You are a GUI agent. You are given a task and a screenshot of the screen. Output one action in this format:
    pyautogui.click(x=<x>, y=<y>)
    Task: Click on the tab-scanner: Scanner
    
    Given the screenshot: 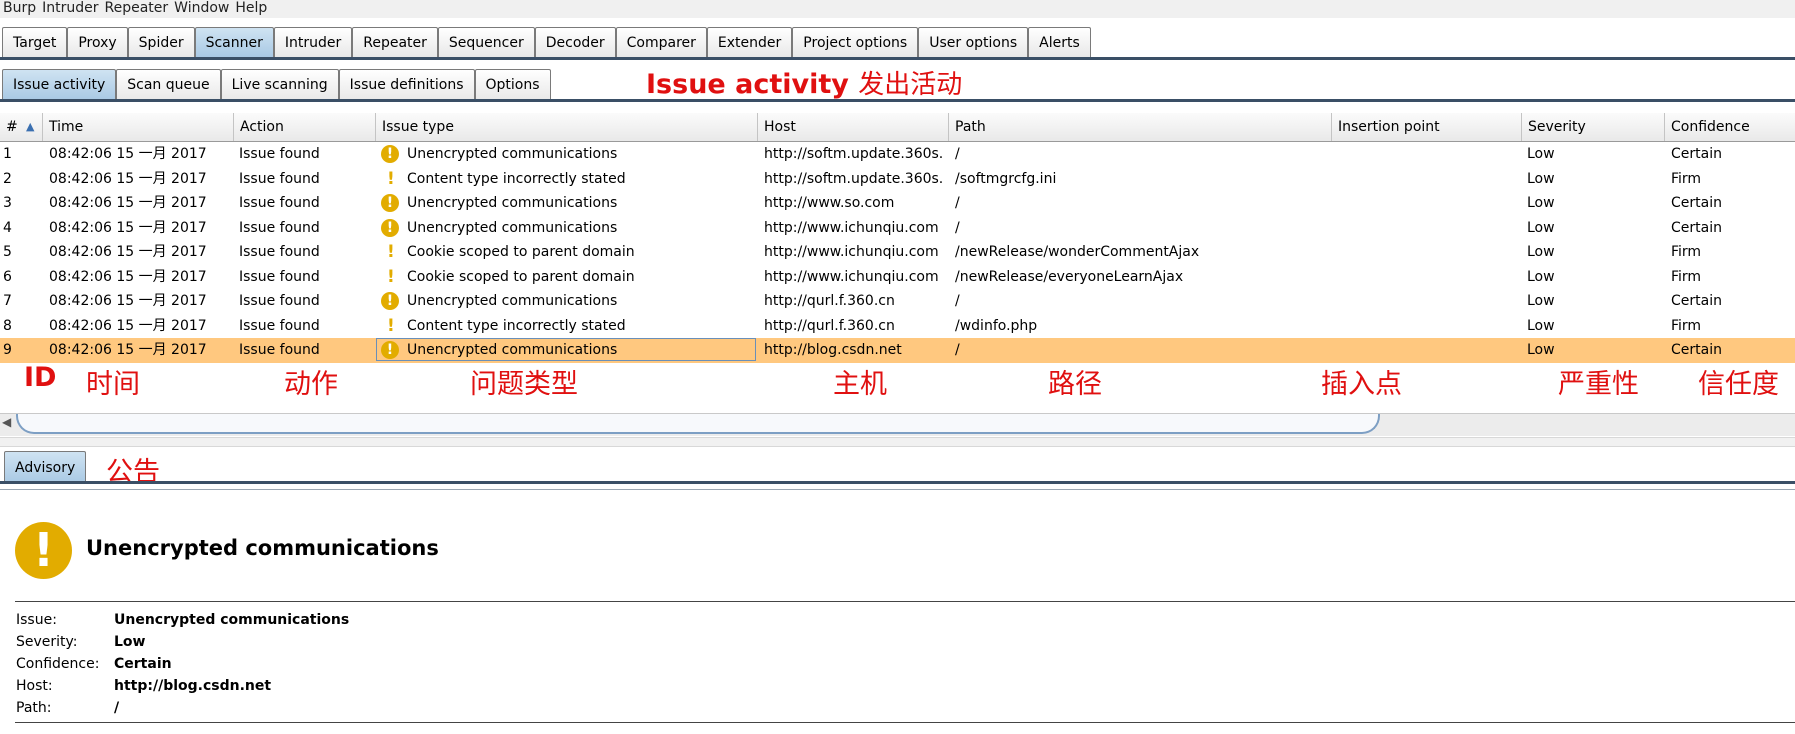 What is the action you would take?
    pyautogui.click(x=234, y=42)
    